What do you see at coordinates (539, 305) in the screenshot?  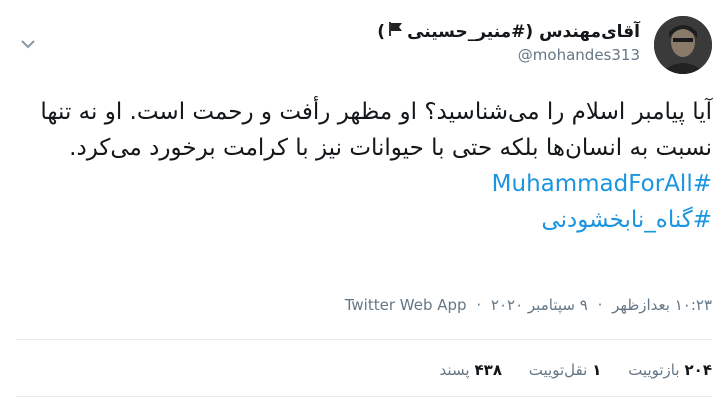 I see `tweet-date: ۹ سپتامبر ۲۰۲۰` at bounding box center [539, 305].